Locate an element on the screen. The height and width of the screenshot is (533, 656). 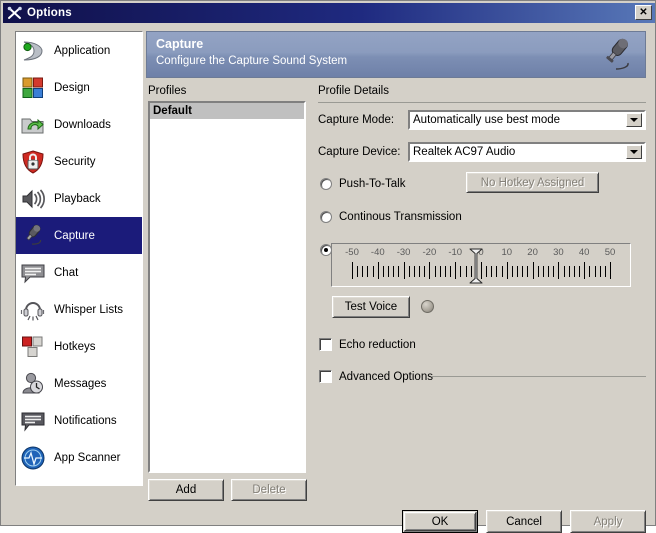
capture-mode-label: Capture Mode: is located at coordinates (356, 120).